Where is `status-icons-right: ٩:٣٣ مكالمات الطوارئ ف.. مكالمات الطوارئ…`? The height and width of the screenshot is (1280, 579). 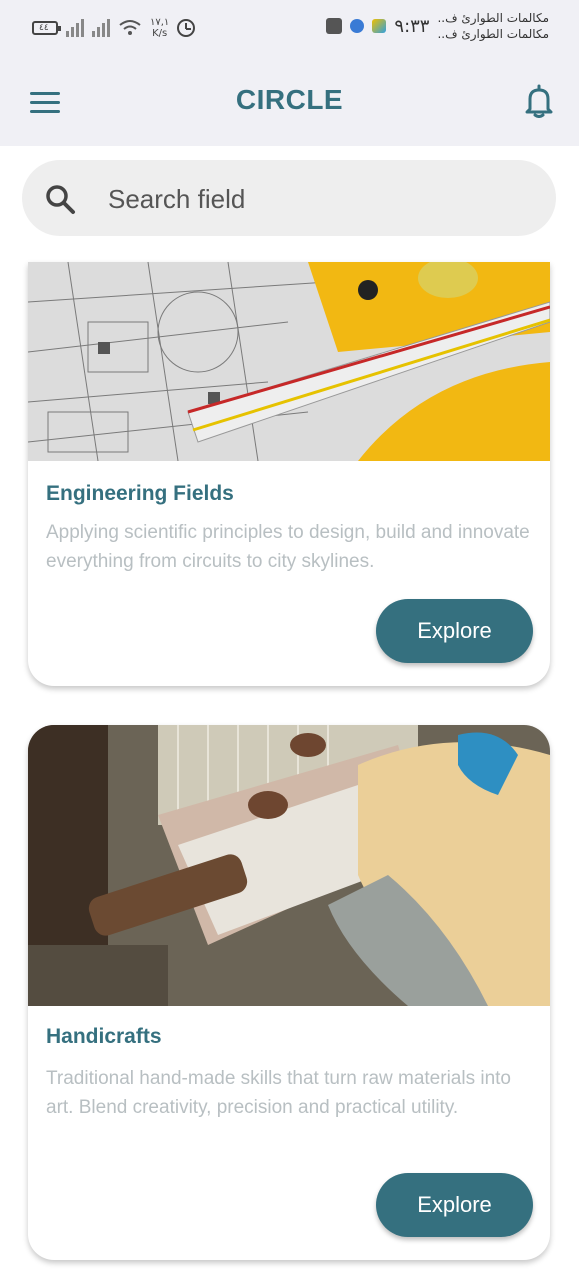 status-icons-right: ٩:٣٣ مكالمات الطوارئ ف.. مكالمات الطوارئ… is located at coordinates (437, 26).